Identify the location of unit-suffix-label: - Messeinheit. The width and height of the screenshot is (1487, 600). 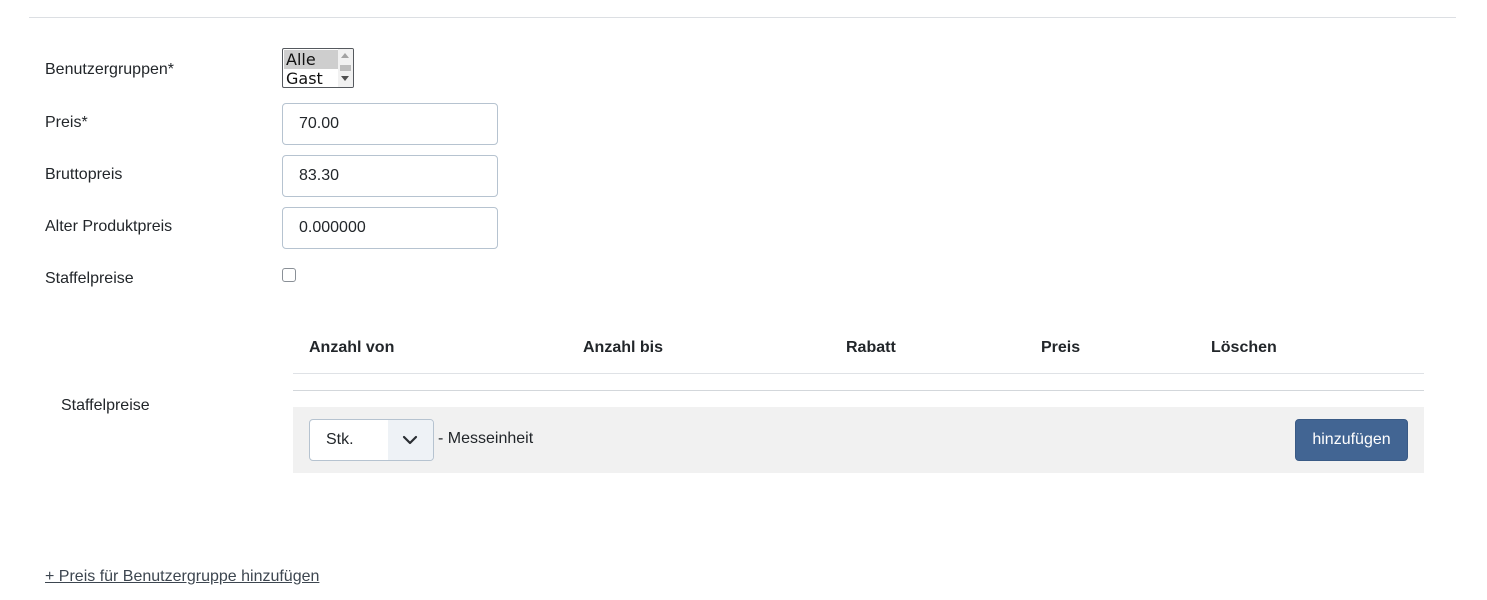
(486, 438).